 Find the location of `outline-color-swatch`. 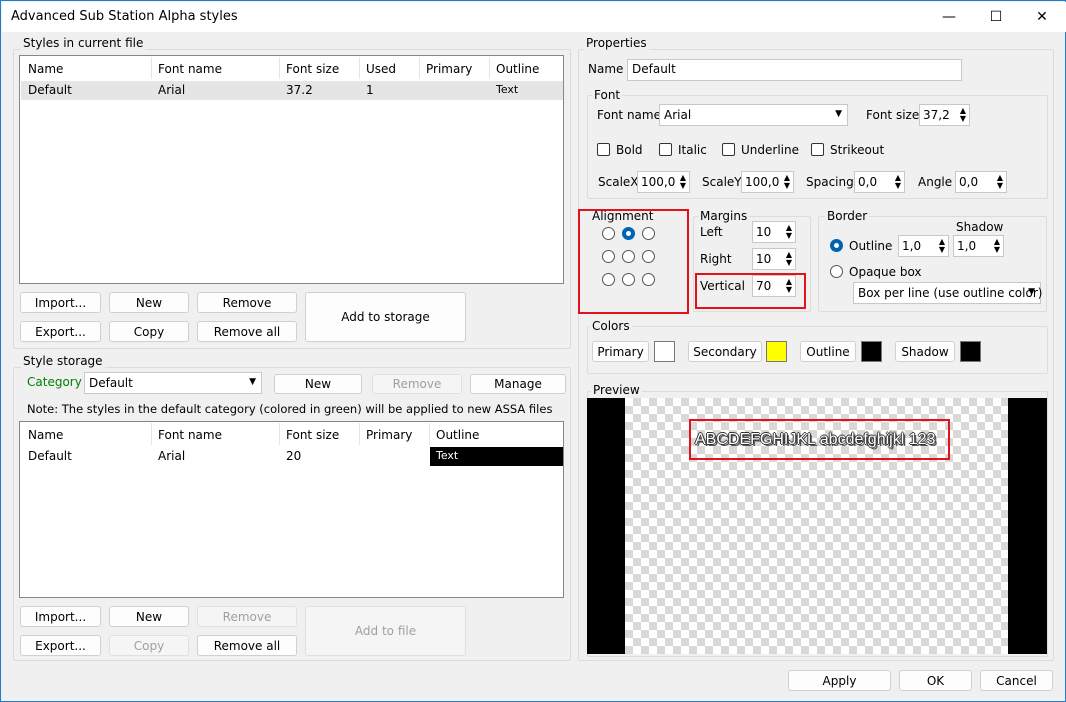

outline-color-swatch is located at coordinates (871, 351).